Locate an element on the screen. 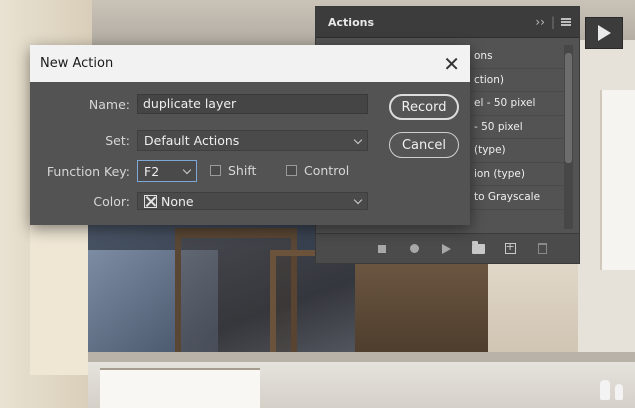  function-key-value: F2 is located at coordinates (152, 171).